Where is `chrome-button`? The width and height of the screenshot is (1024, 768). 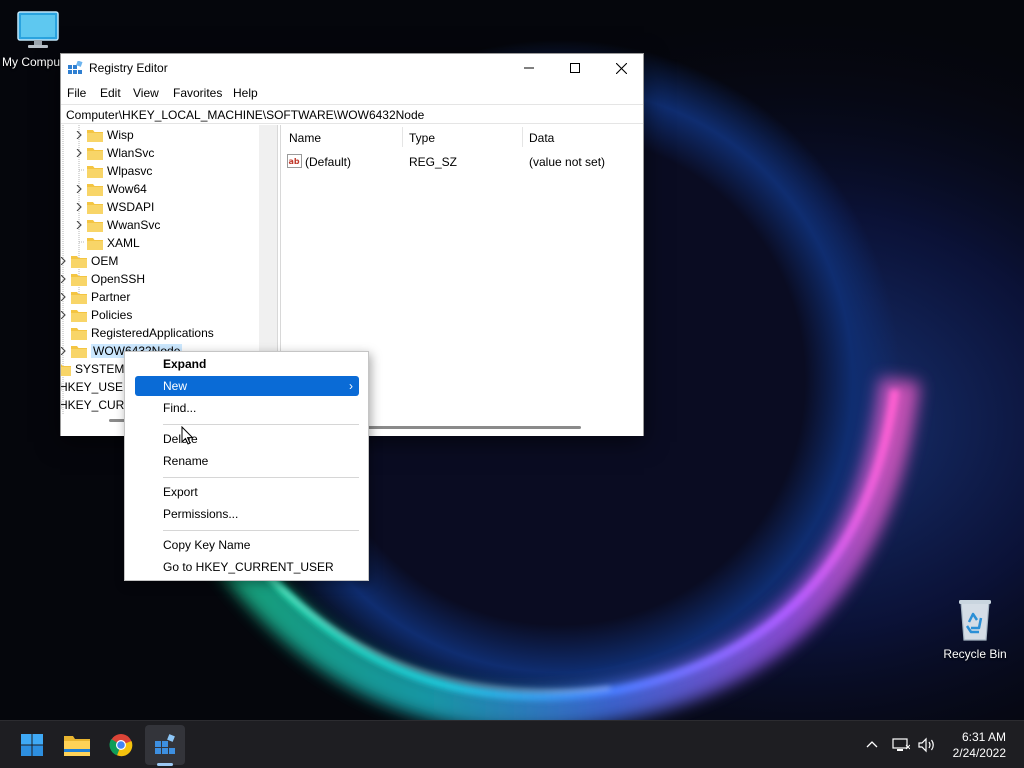
chrome-button is located at coordinates (121, 745).